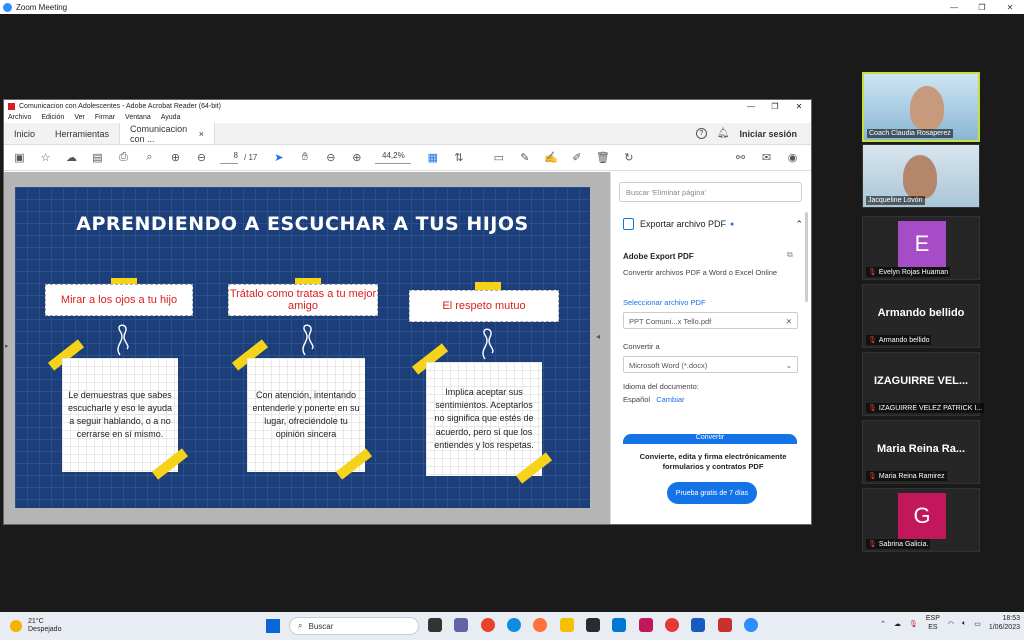  What do you see at coordinates (710, 192) in the screenshot?
I see `tools-search-input: Buscar 'Eliminar página'` at bounding box center [710, 192].